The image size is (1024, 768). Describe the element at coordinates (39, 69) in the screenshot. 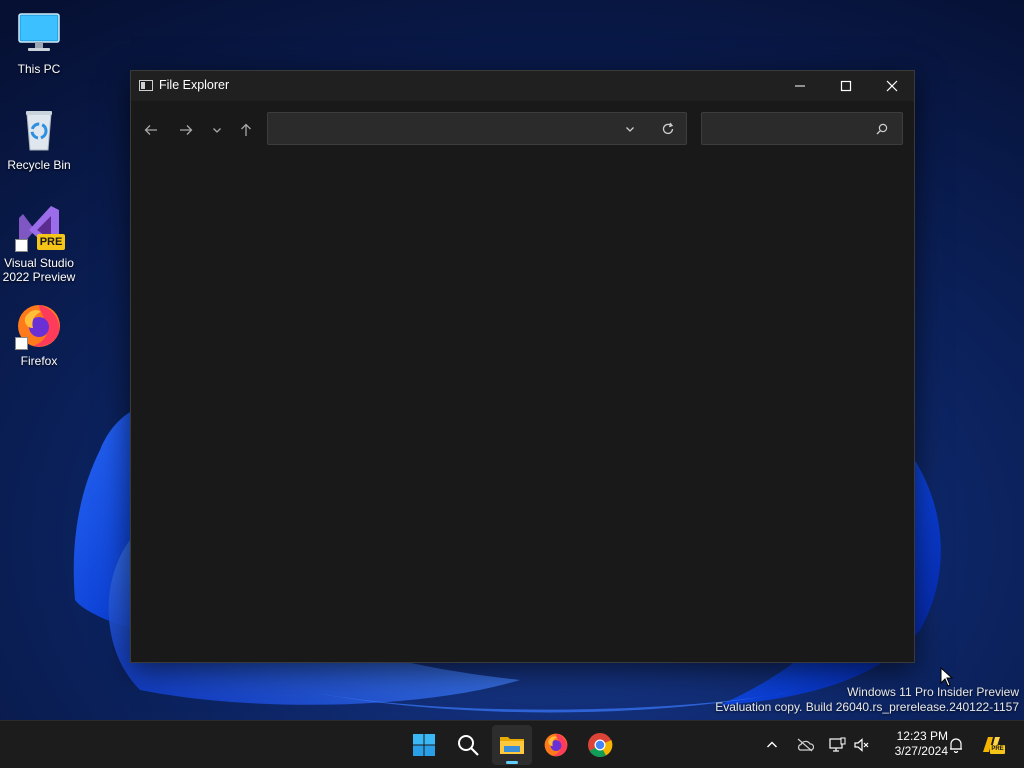

I see `desktop-icon-label: This PC` at that location.